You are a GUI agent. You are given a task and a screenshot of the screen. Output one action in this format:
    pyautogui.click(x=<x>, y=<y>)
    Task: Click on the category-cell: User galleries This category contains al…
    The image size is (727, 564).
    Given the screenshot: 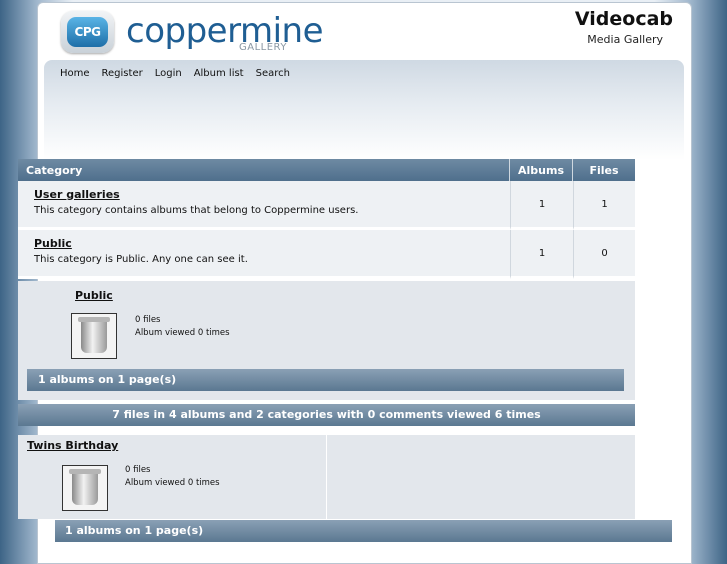 What is the action you would take?
    pyautogui.click(x=264, y=205)
    